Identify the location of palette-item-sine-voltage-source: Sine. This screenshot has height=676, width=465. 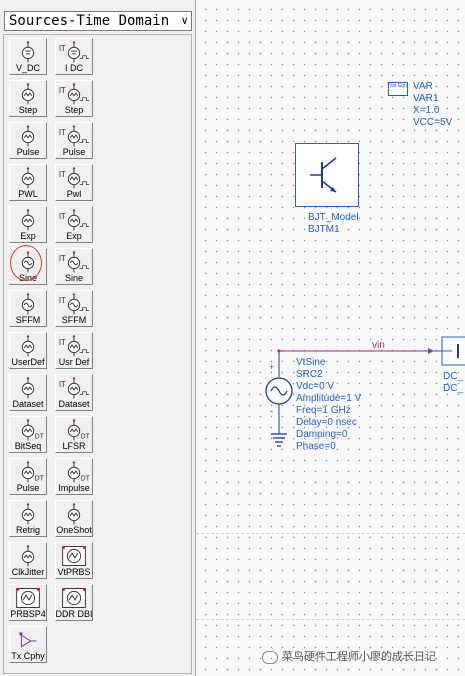
(28, 266).